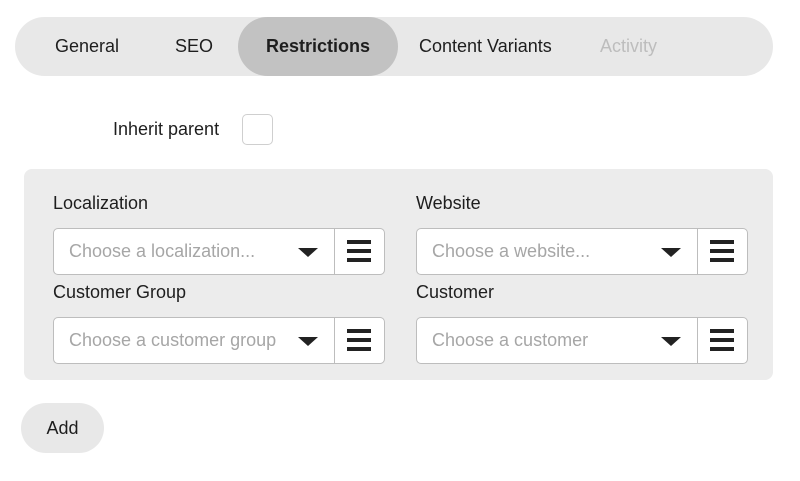 The width and height of the screenshot is (800, 481). Describe the element at coordinates (173, 340) in the screenshot. I see `customer-group-placeholder: Choose a customer group` at that location.